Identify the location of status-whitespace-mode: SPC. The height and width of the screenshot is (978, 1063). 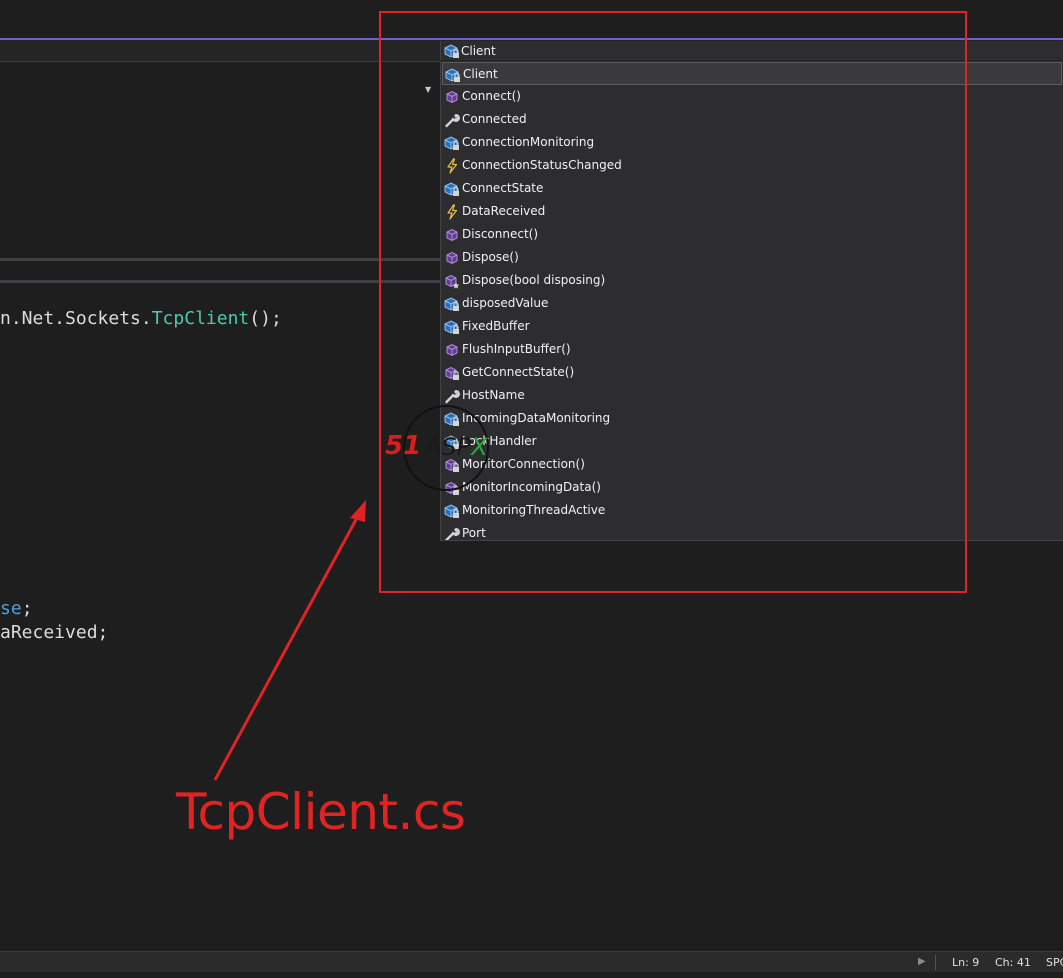
(1054, 962).